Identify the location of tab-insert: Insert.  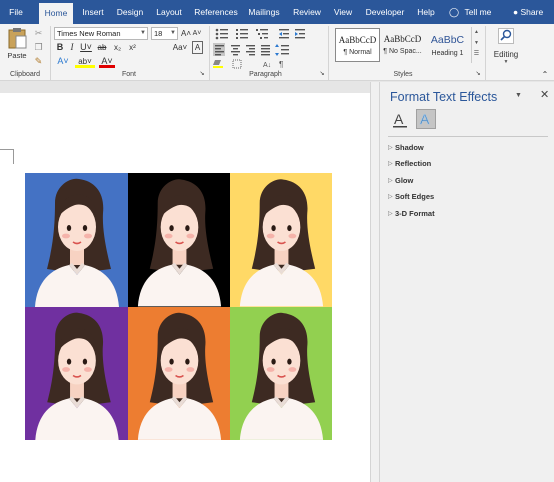
(93, 12).